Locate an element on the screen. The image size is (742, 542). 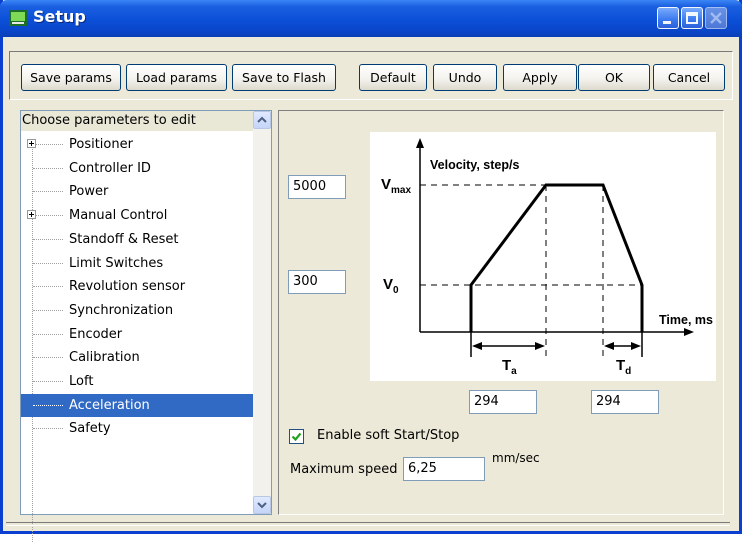
tree-item-safety: Safety is located at coordinates (137, 428).